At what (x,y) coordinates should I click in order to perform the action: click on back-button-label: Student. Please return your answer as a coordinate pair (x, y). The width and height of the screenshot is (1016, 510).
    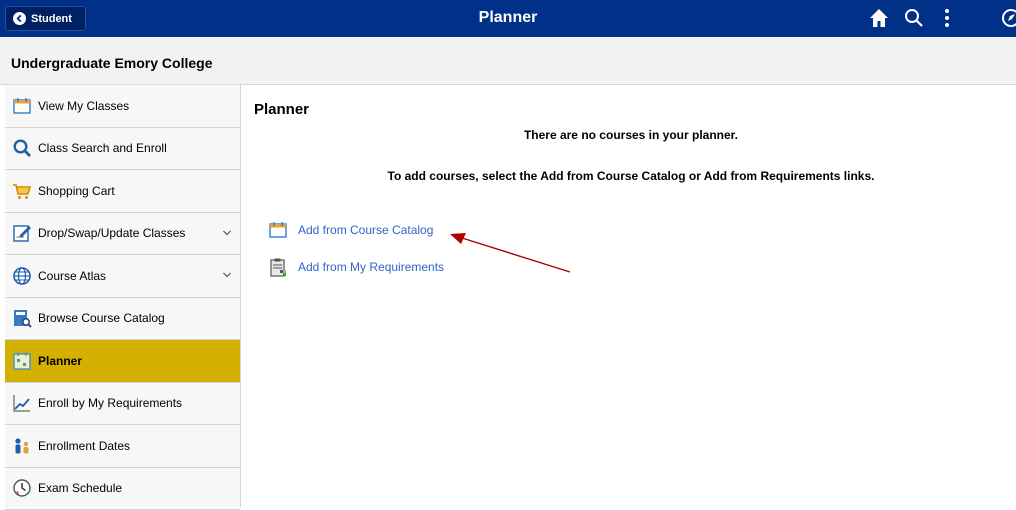
    Looking at the image, I should click on (51, 19).